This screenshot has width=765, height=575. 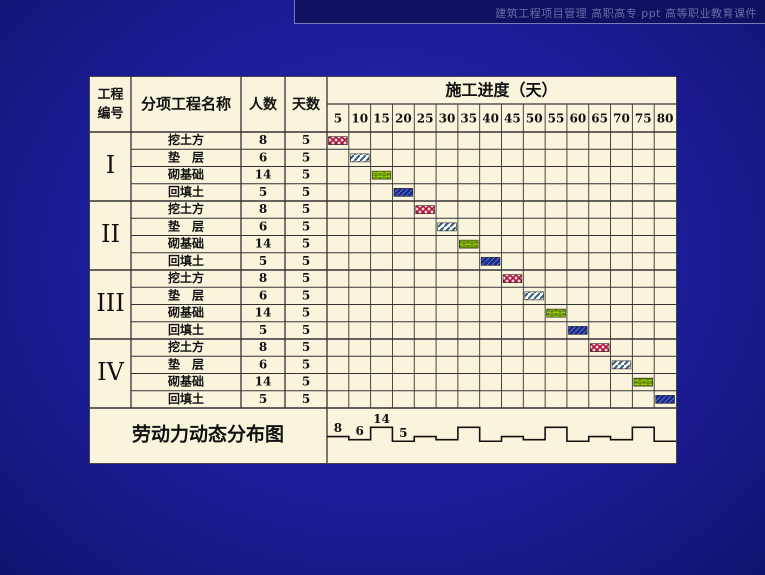 I want to click on header-days: 天数, so click(x=306, y=104).